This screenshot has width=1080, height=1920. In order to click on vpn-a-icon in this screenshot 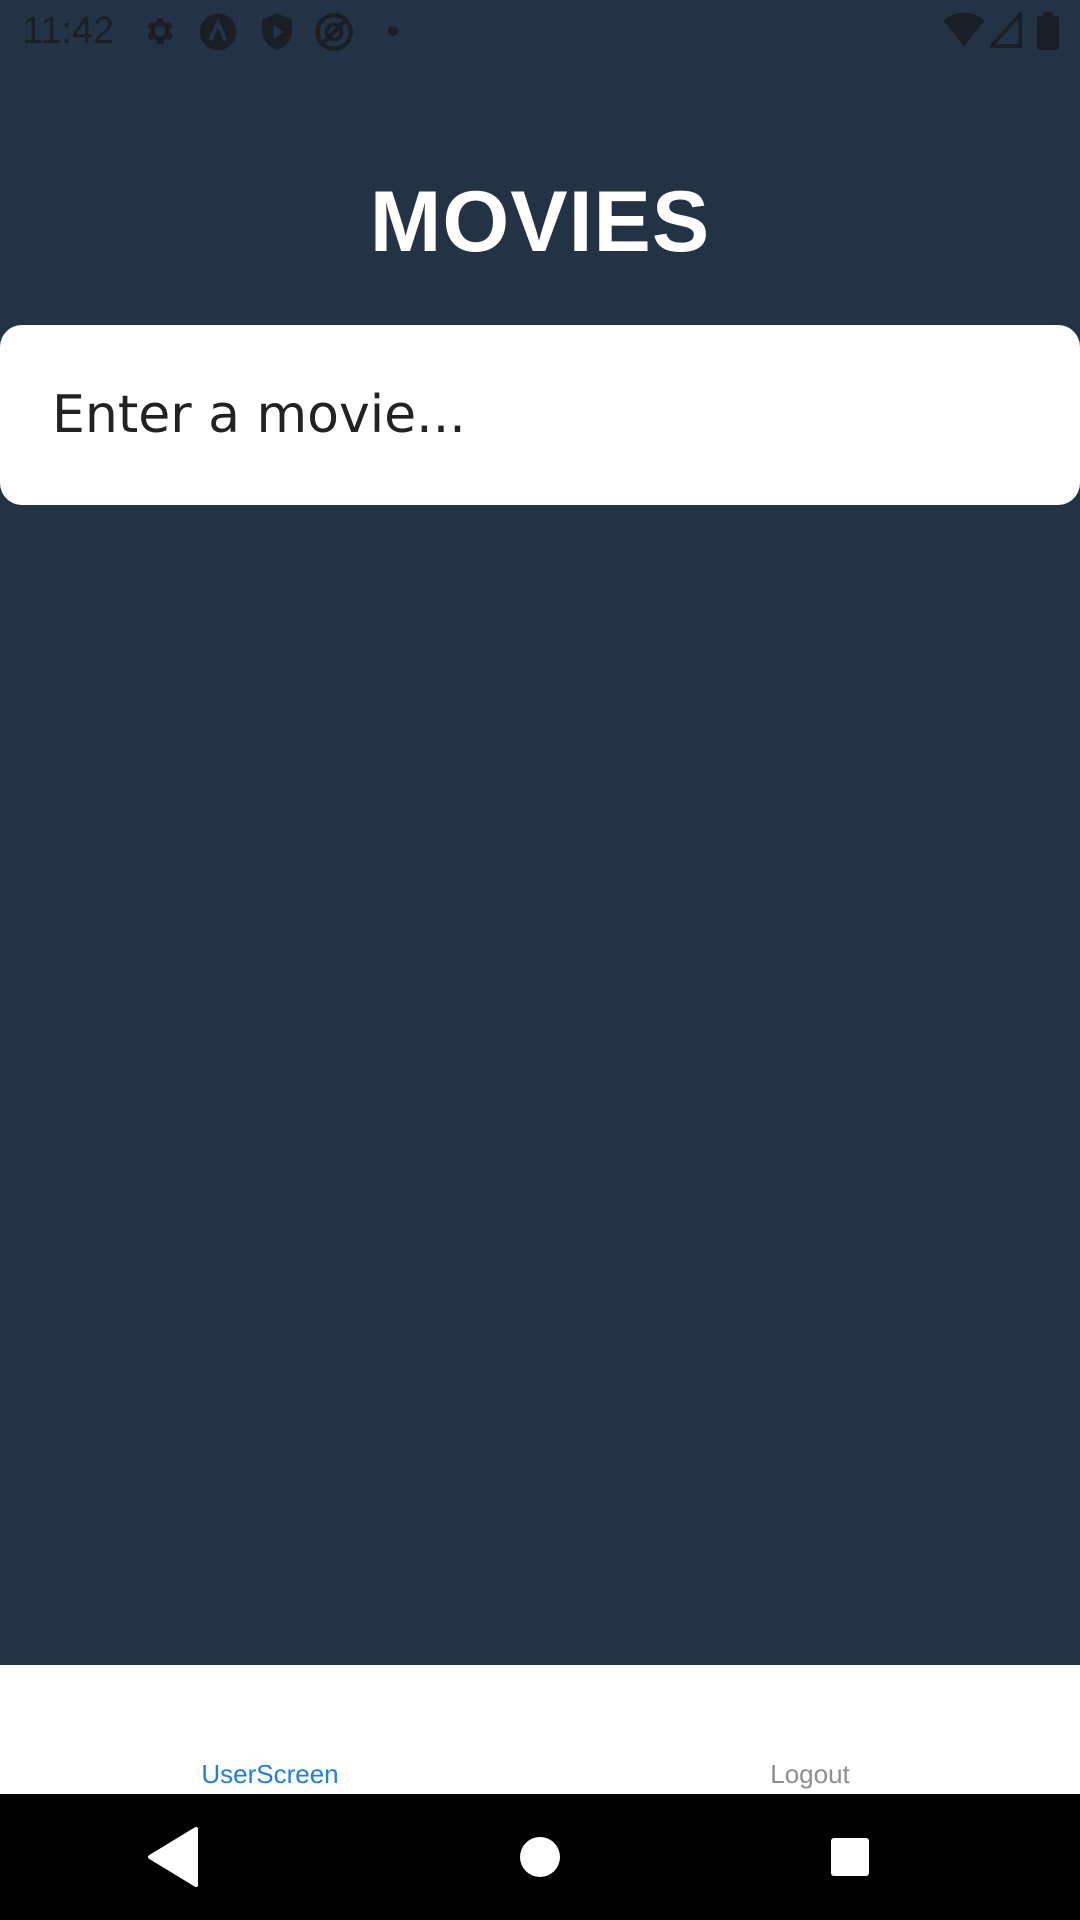, I will do `click(218, 34)`.